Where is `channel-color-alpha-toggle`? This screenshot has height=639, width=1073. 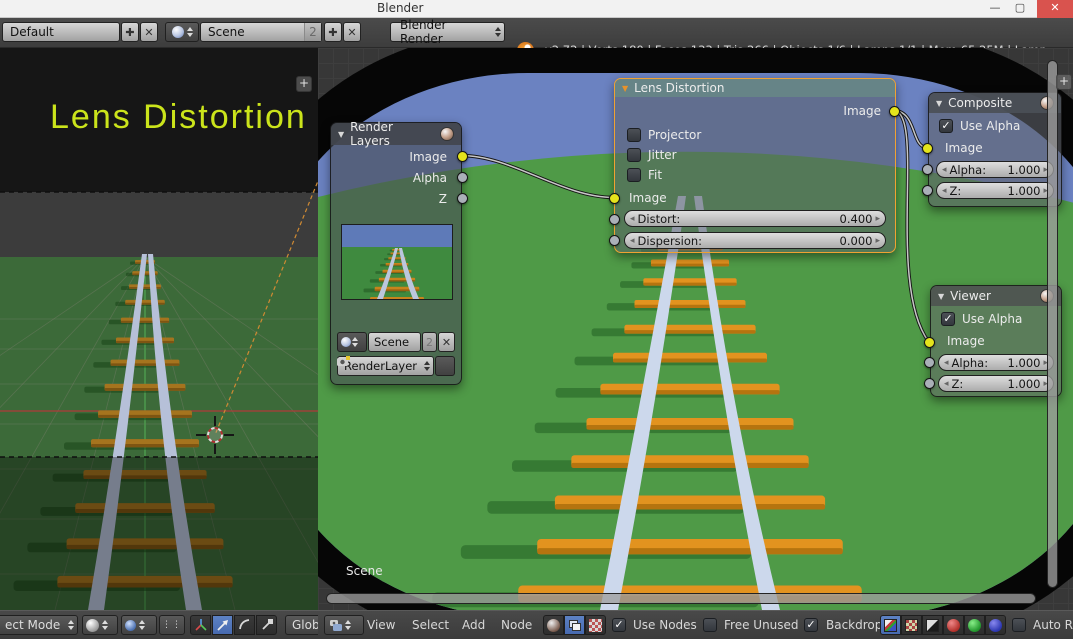 channel-color-alpha-toggle is located at coordinates (890, 625).